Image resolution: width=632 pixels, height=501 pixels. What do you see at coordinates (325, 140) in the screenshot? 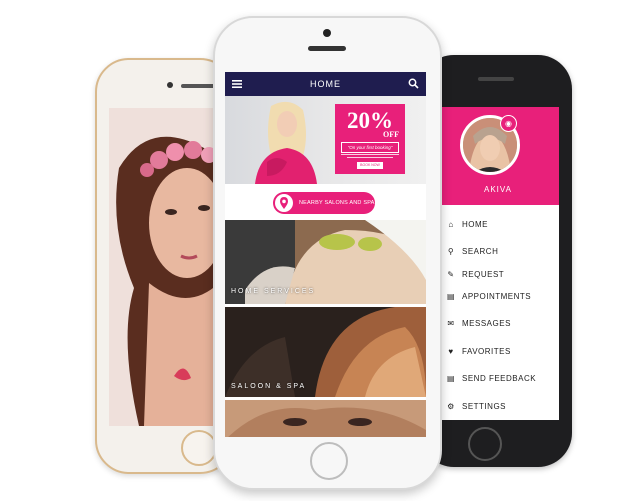
I see `promo-banner: 20% OFF "On your first booking" BOOK NOW` at bounding box center [325, 140].